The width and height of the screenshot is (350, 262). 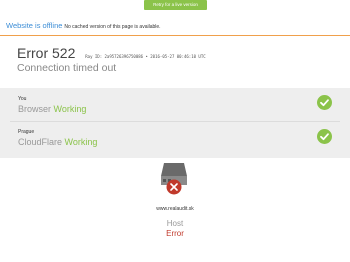 What do you see at coordinates (40, 142) in the screenshot?
I see `status-component: CloudFlare` at bounding box center [40, 142].